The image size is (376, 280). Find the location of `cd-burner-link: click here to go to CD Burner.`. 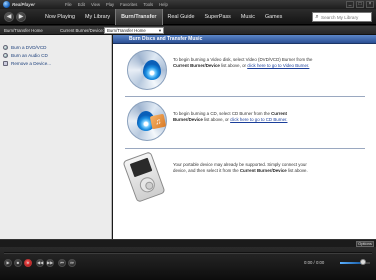

cd-burner-link: click here to go to CD Burner. is located at coordinates (258, 119).